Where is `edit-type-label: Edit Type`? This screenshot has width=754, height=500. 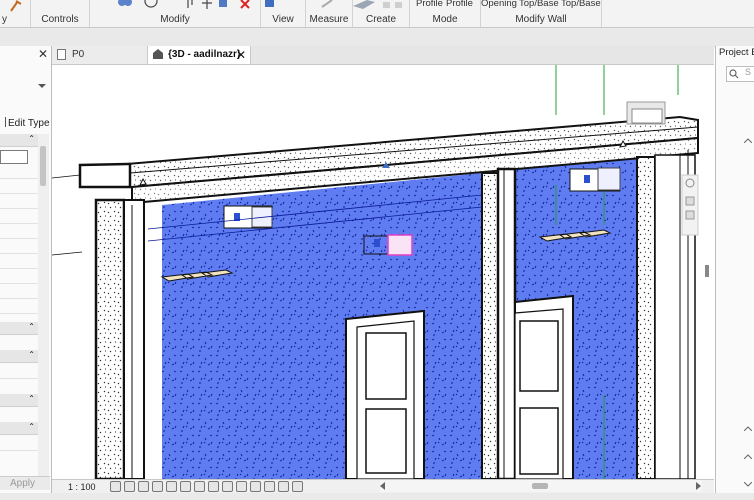
edit-type-label: Edit Type is located at coordinates (29, 123).